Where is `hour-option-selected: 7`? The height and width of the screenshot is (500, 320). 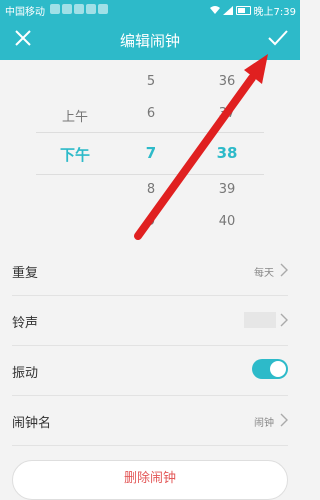 hour-option-selected: 7 is located at coordinates (151, 153).